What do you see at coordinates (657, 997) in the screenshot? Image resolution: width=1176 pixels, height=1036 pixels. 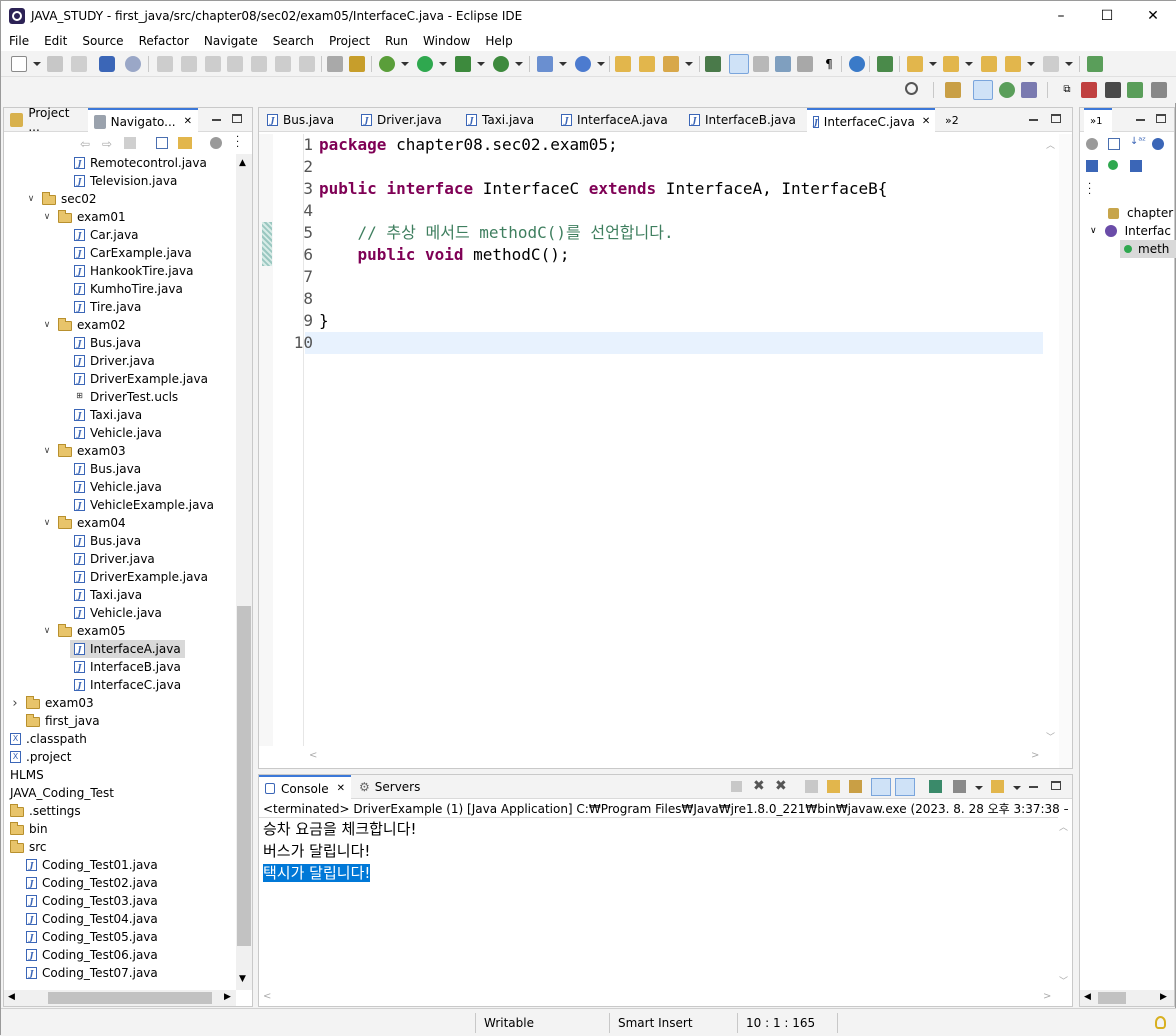 I see `console-horizontal-scrollbar: < >` at bounding box center [657, 997].